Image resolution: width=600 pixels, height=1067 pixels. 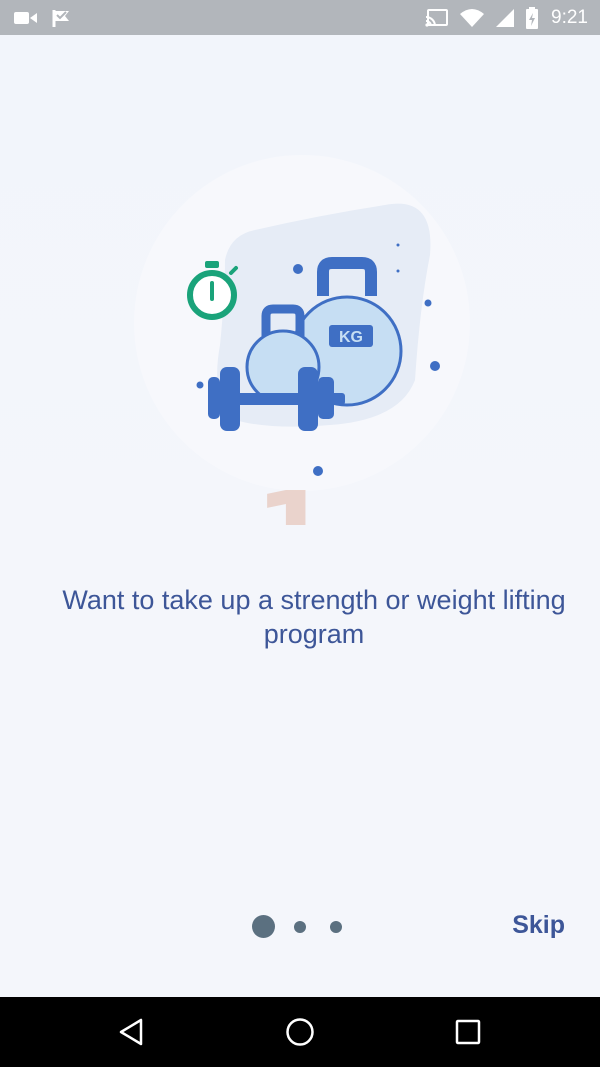 I want to click on signal-icon, so click(x=505, y=17).